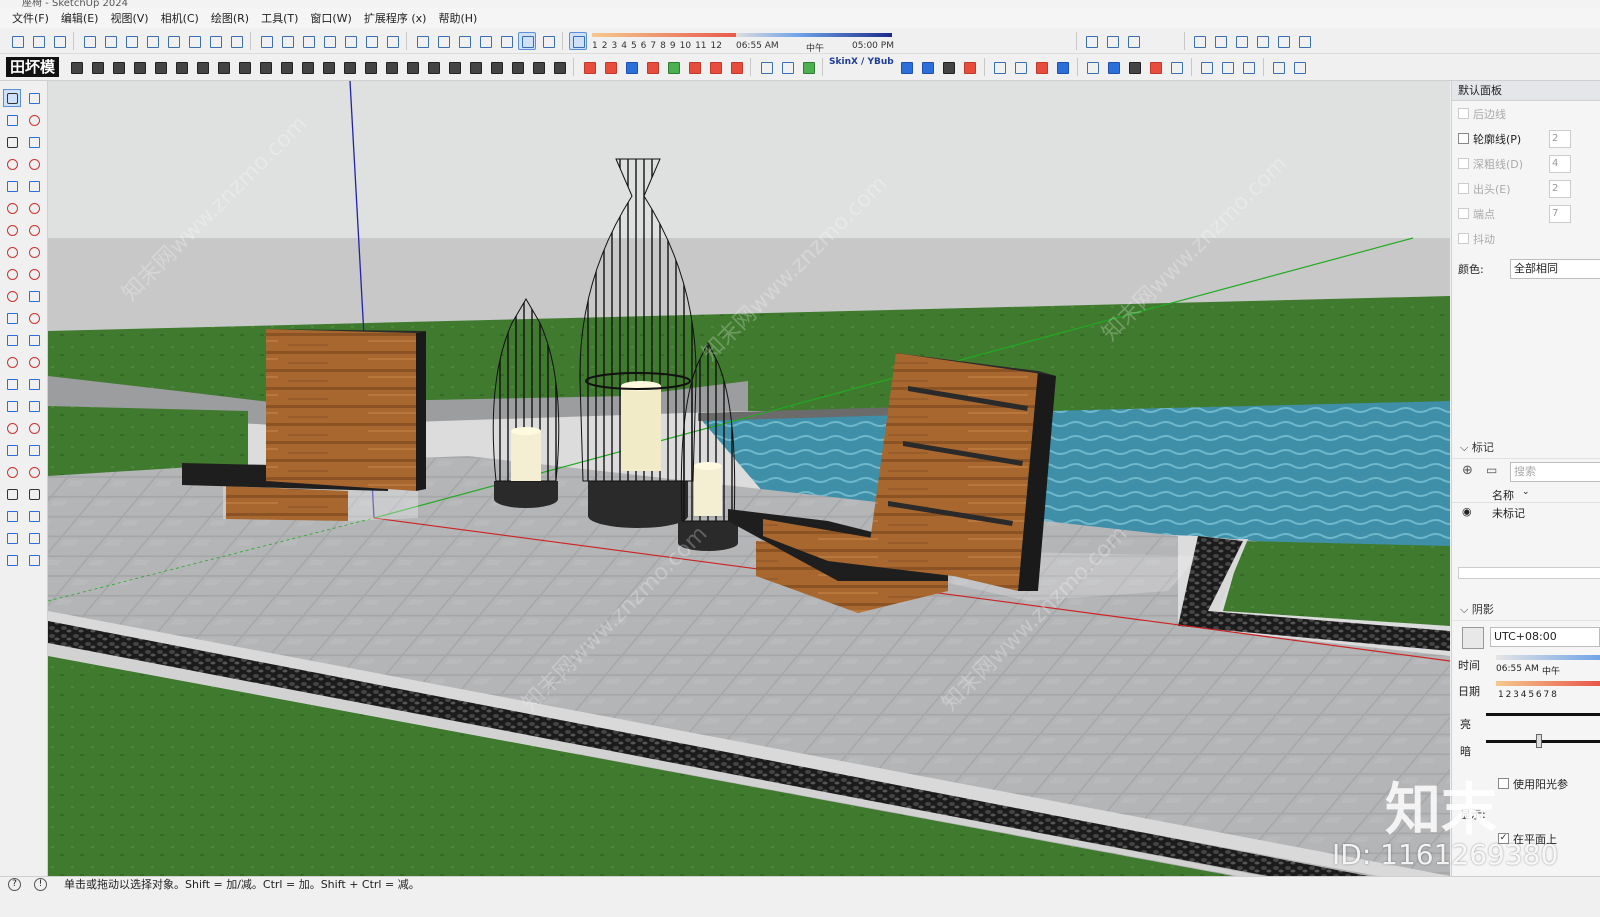 Image resolution: width=1600 pixels, height=917 pixels. Describe the element at coordinates (667, 41) in the screenshot. I see `month-slider: 1 2 3 4 5 6 7 8 9 10 11 12` at that location.